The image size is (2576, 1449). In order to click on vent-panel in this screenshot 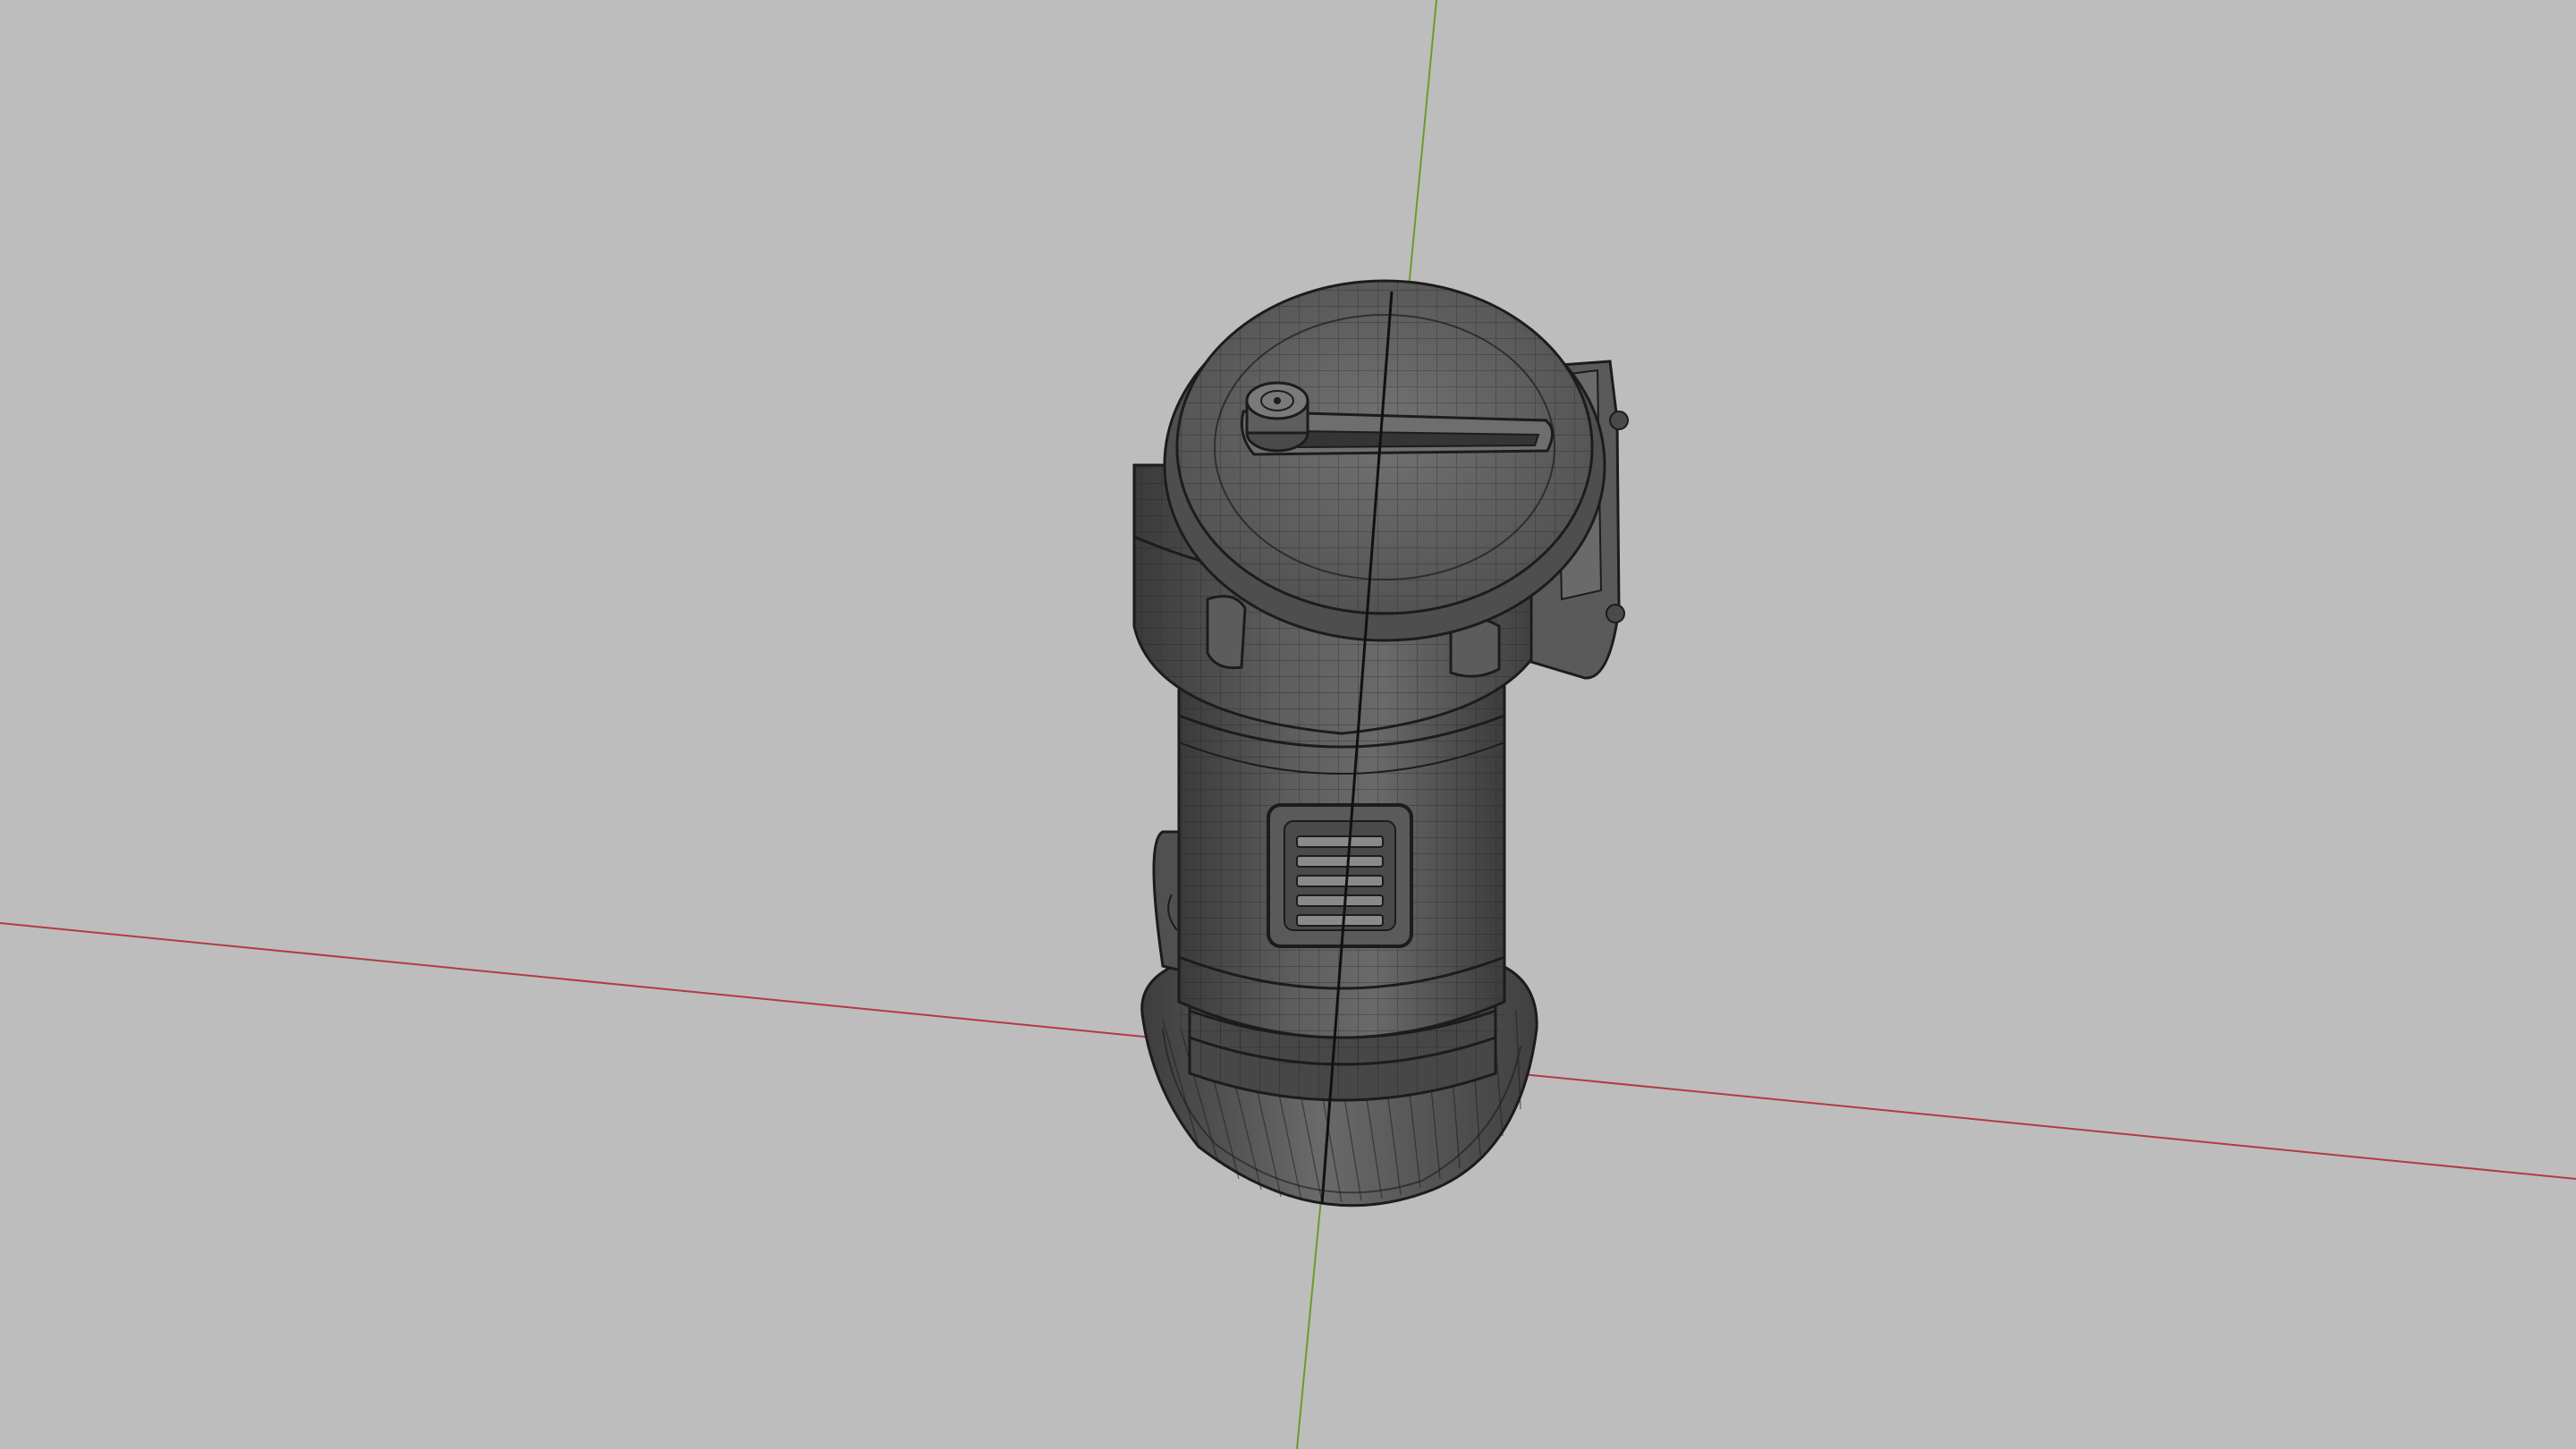, I will do `click(1340, 875)`.